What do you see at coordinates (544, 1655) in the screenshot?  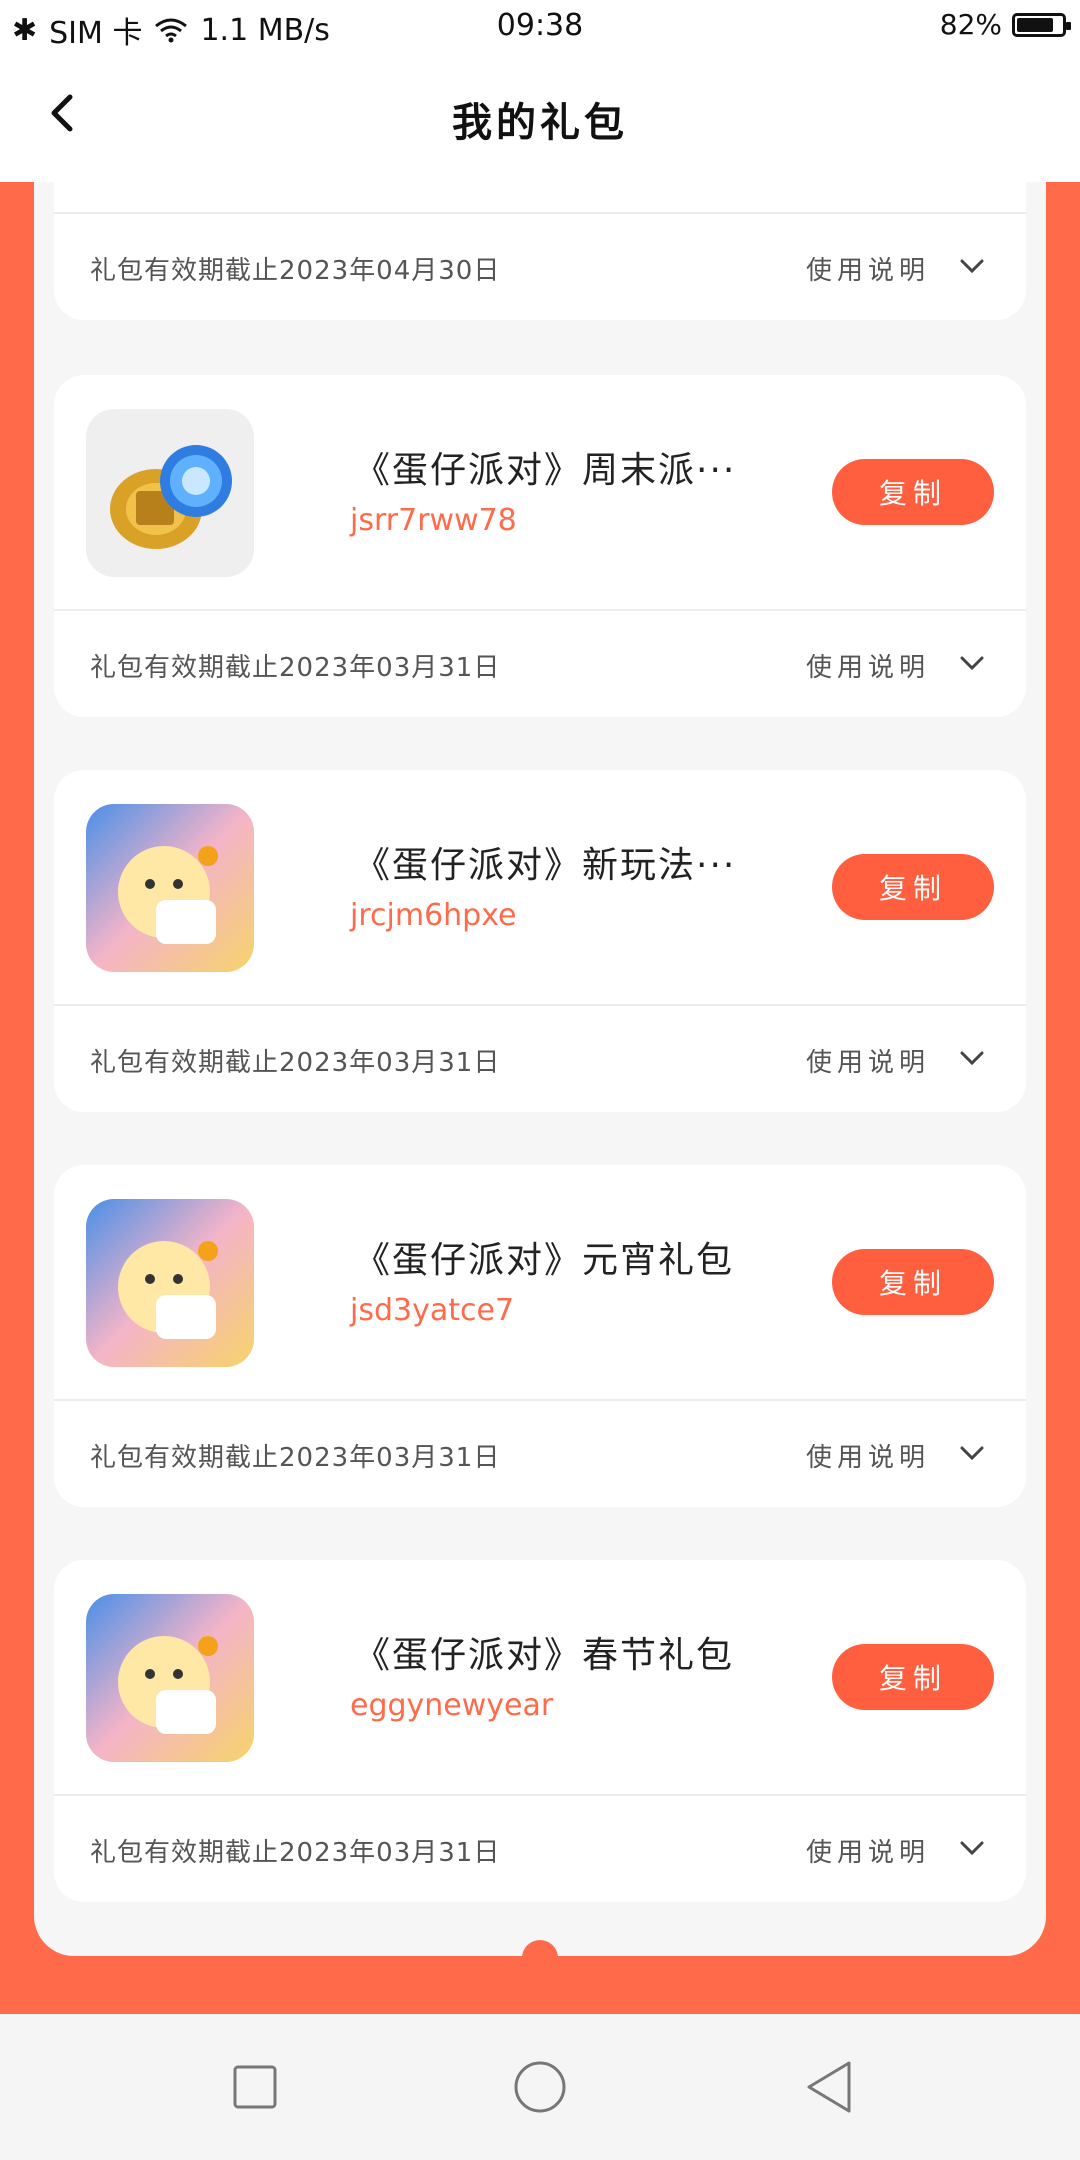 I see `gift-title: 《蛋仔派对》春节礼包` at bounding box center [544, 1655].